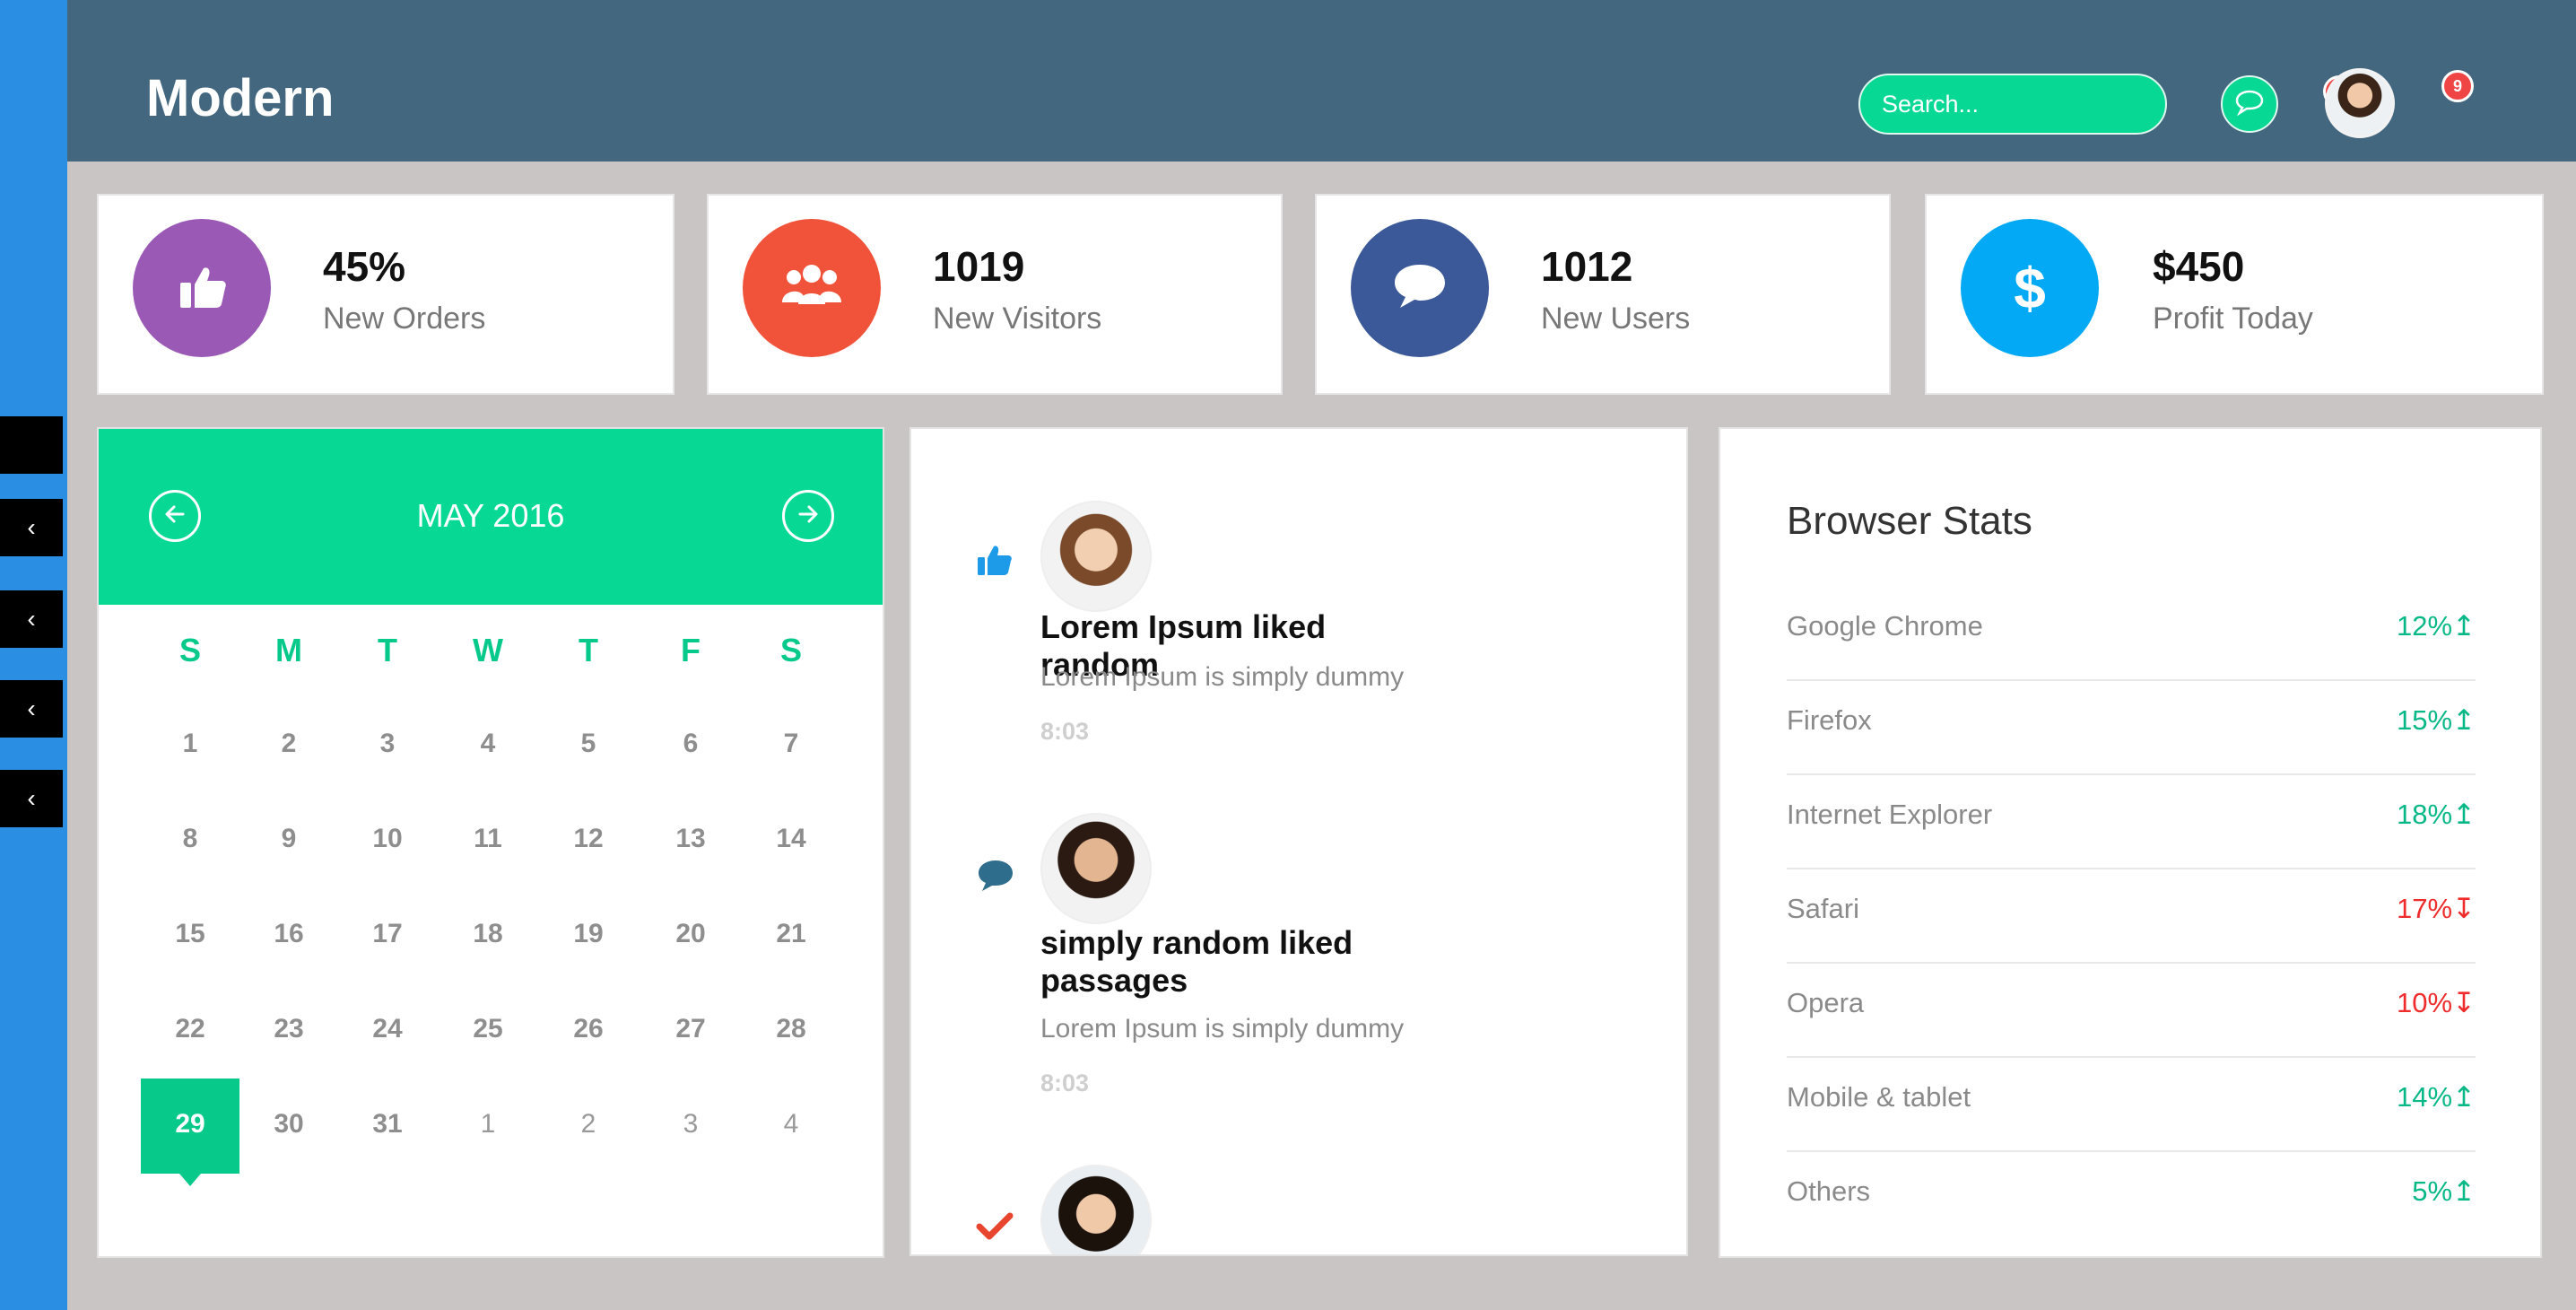 The width and height of the screenshot is (2576, 1310). I want to click on profile-avatar, so click(2360, 103).